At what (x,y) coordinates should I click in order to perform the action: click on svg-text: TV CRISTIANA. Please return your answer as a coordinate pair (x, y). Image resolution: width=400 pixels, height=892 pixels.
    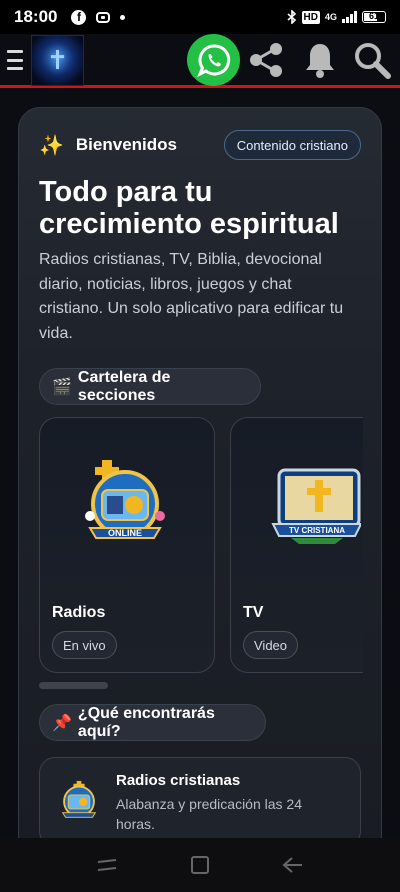
    Looking at the image, I should click on (317, 530).